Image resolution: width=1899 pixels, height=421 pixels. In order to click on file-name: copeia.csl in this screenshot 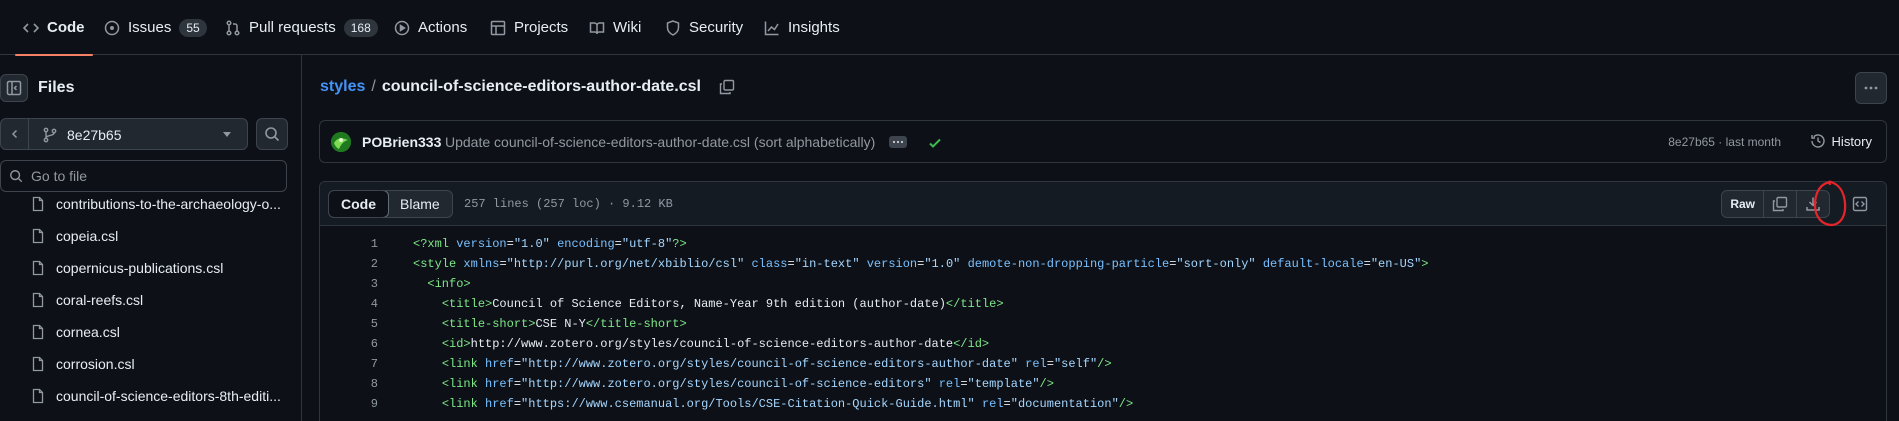, I will do `click(87, 236)`.